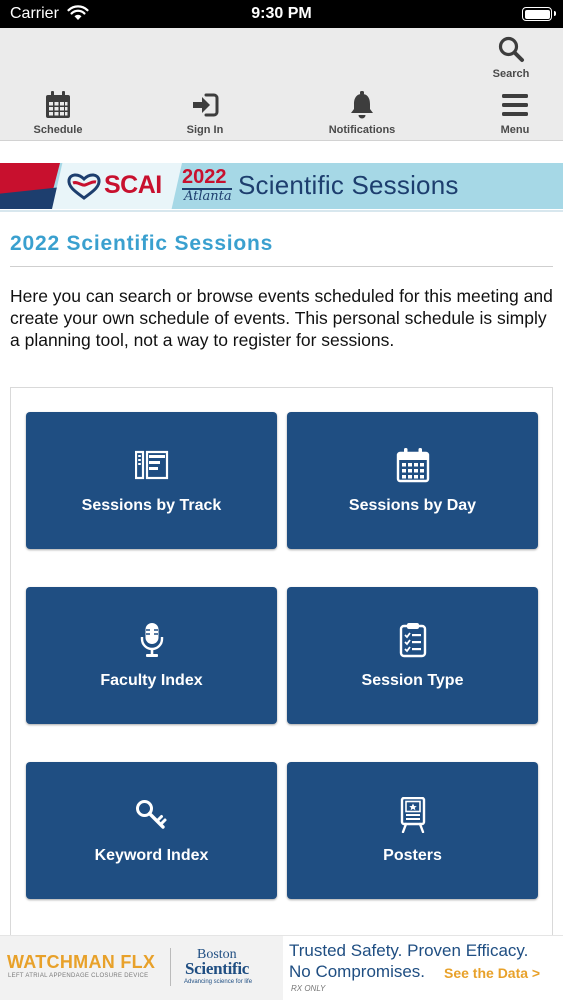  Describe the element at coordinates (413, 640) in the screenshot. I see `clipboard-icon` at that location.